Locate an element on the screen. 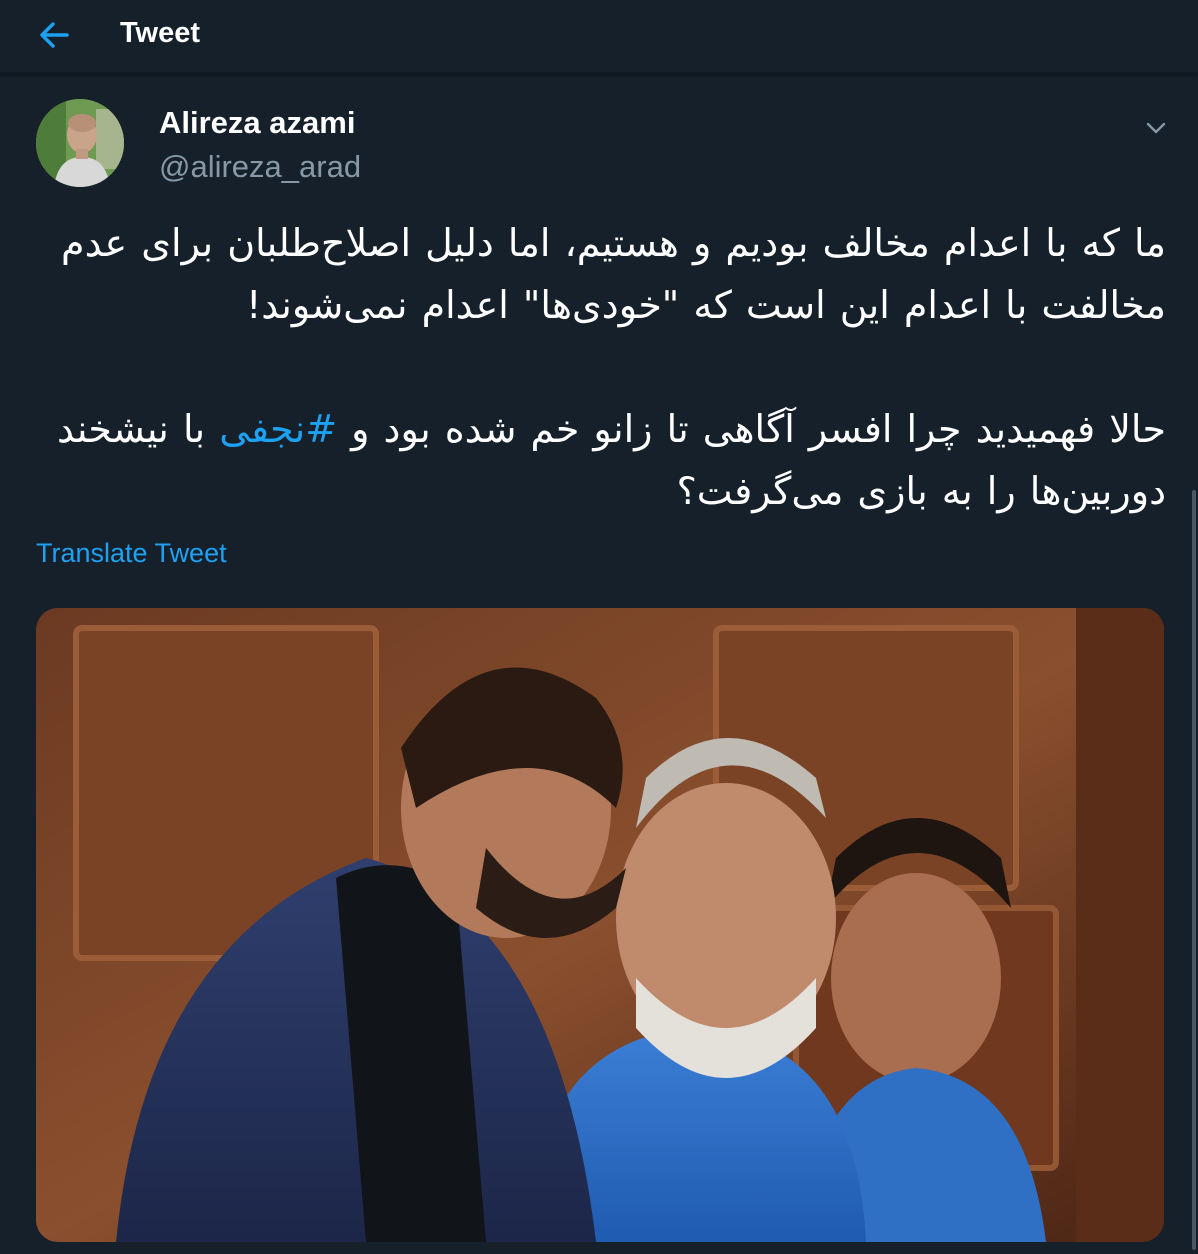  translate-tweet-link: Translate Tweet is located at coordinates (131, 553).